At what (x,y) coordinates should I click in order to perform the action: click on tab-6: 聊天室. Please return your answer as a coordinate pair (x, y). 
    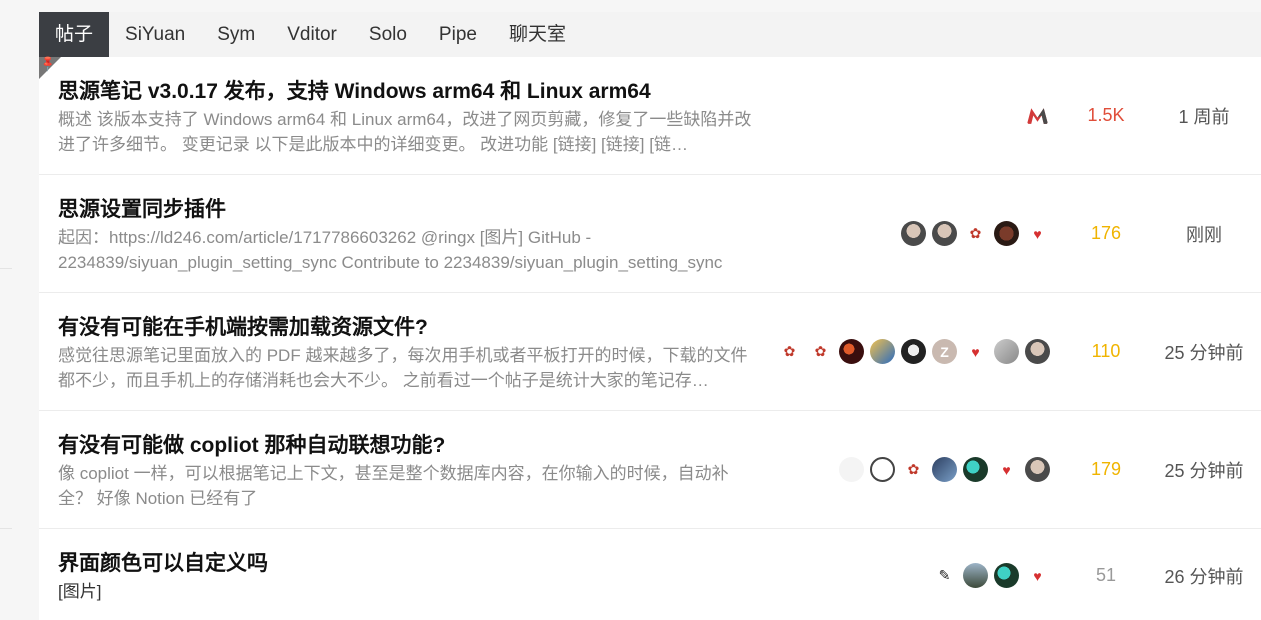
    Looking at the image, I should click on (537, 34).